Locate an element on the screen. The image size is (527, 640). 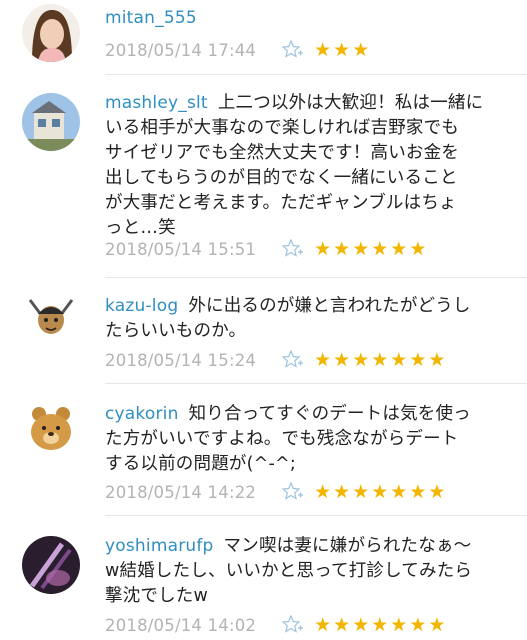
timestamp: 2018/05/14 15:24 is located at coordinates (181, 360).